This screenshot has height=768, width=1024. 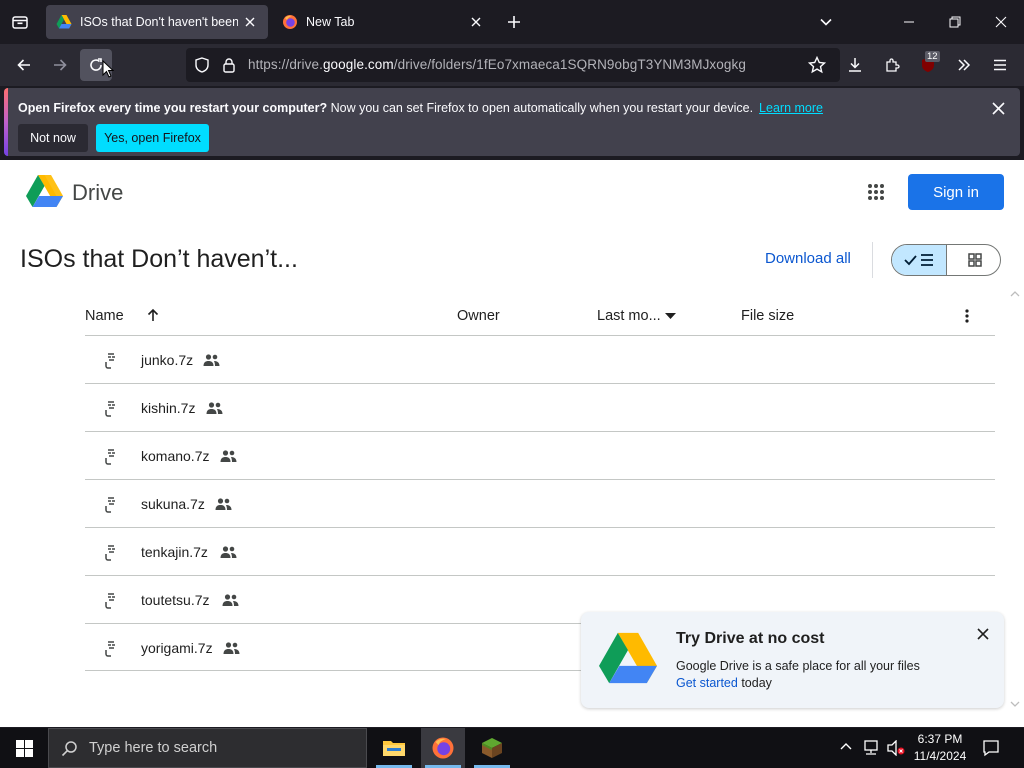 What do you see at coordinates (956, 192) in the screenshot?
I see `sign-in-button: Sign in` at bounding box center [956, 192].